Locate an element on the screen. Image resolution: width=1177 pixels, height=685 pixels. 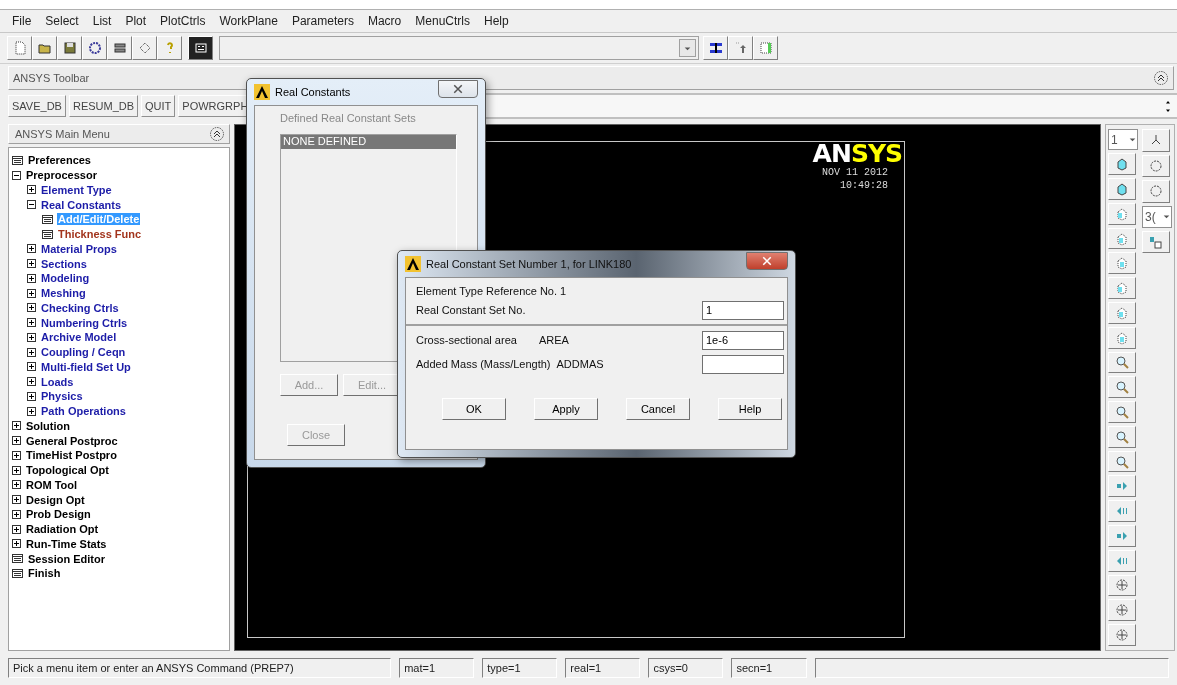
input-field: 1e-6 is located at coordinates (743, 340).